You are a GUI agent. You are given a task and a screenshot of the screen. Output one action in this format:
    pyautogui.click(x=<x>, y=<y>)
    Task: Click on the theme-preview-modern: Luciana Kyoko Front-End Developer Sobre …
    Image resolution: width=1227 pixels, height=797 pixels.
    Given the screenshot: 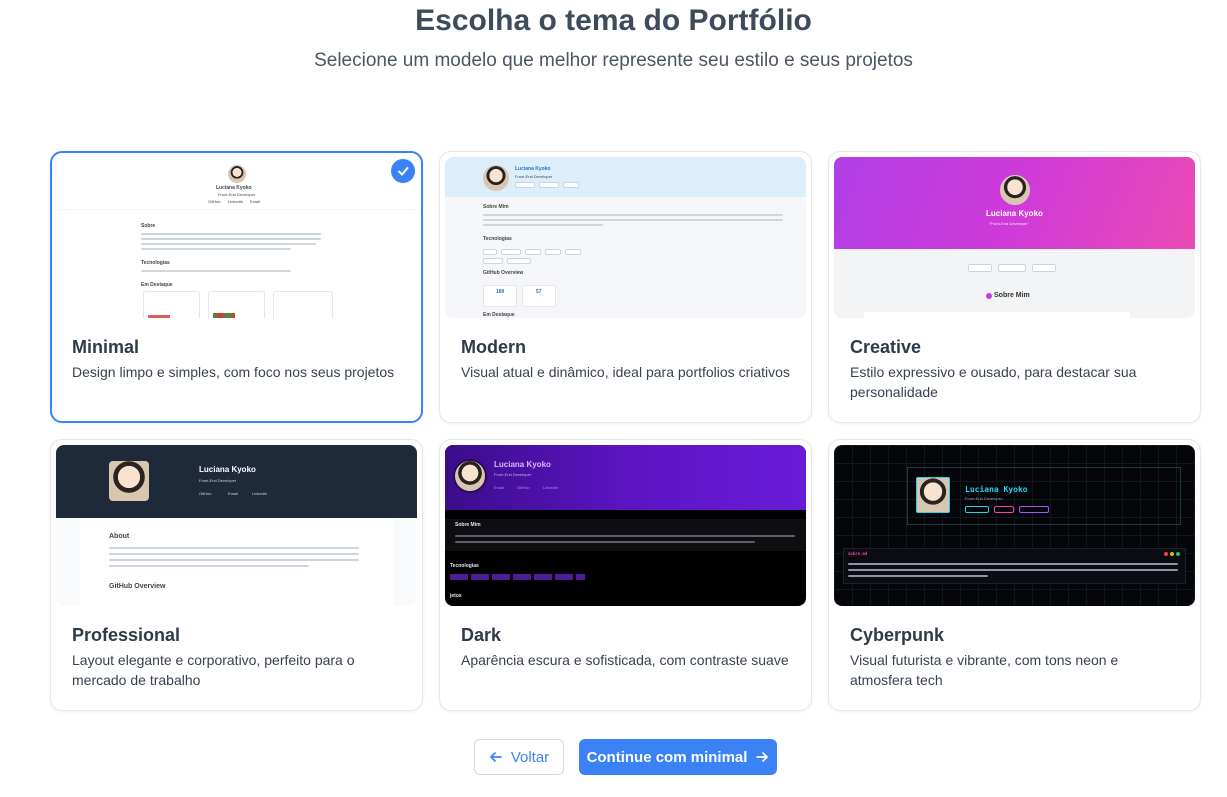 What is the action you would take?
    pyautogui.click(x=625, y=237)
    